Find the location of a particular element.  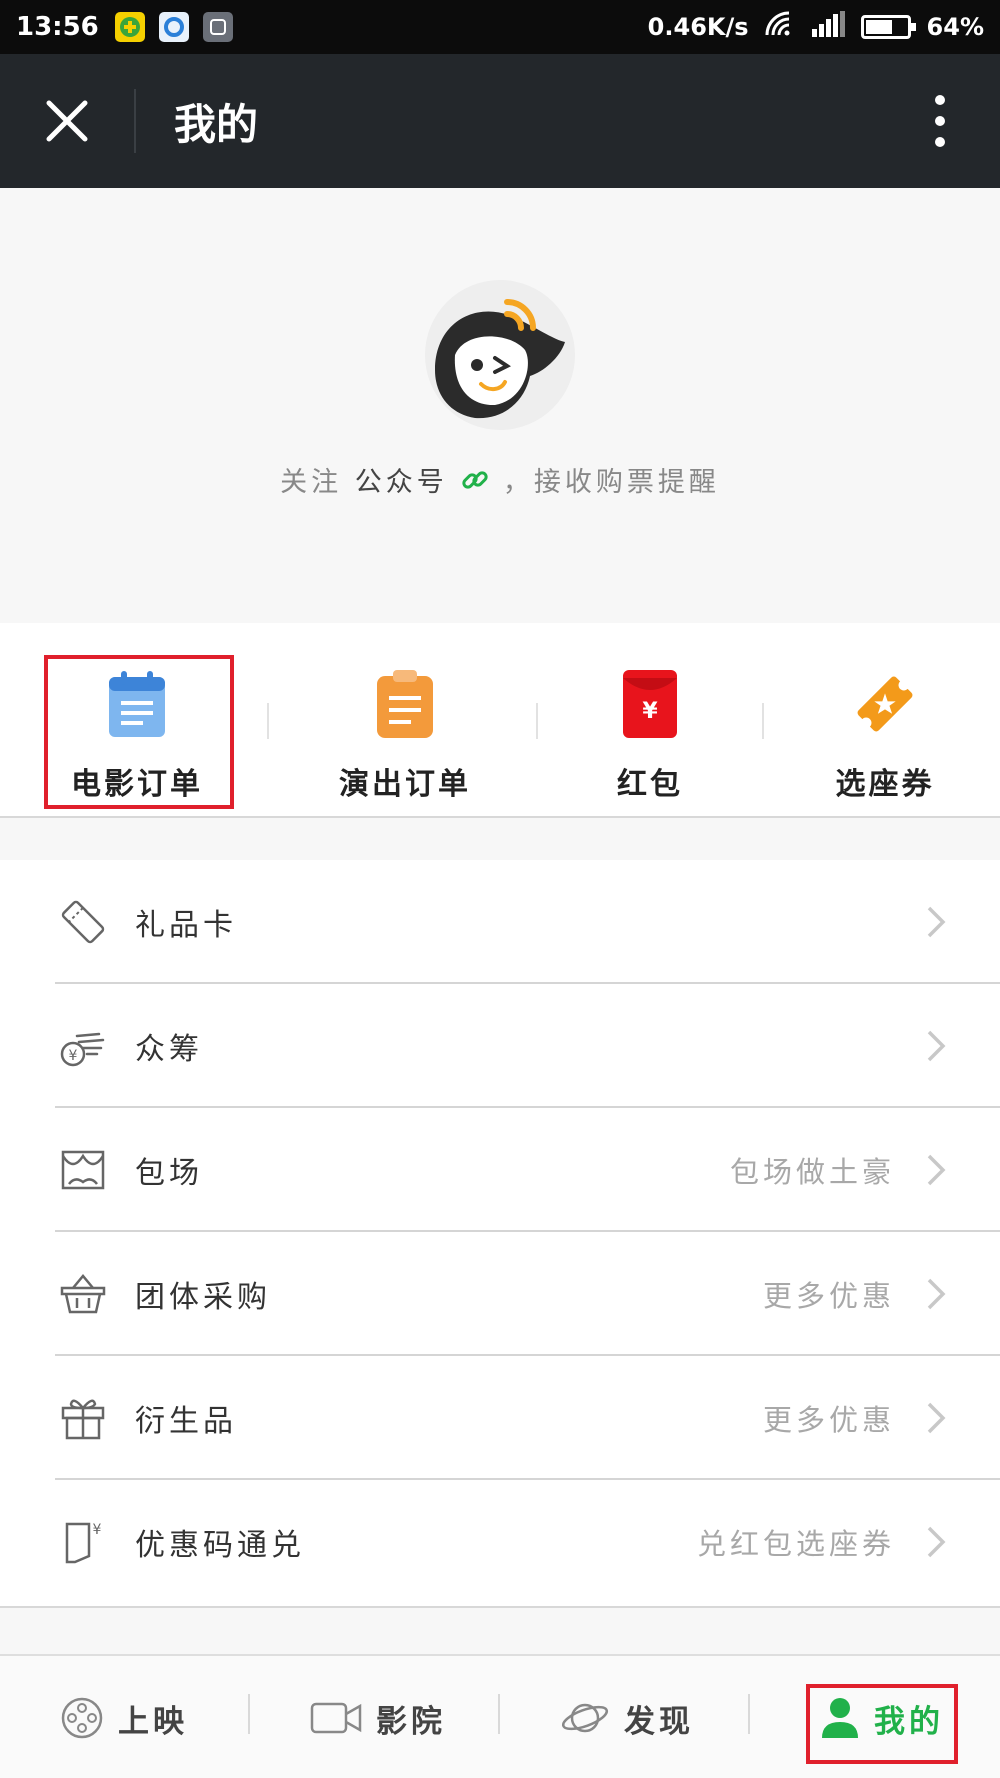

quick-action-label: 红包 is located at coordinates (650, 784).